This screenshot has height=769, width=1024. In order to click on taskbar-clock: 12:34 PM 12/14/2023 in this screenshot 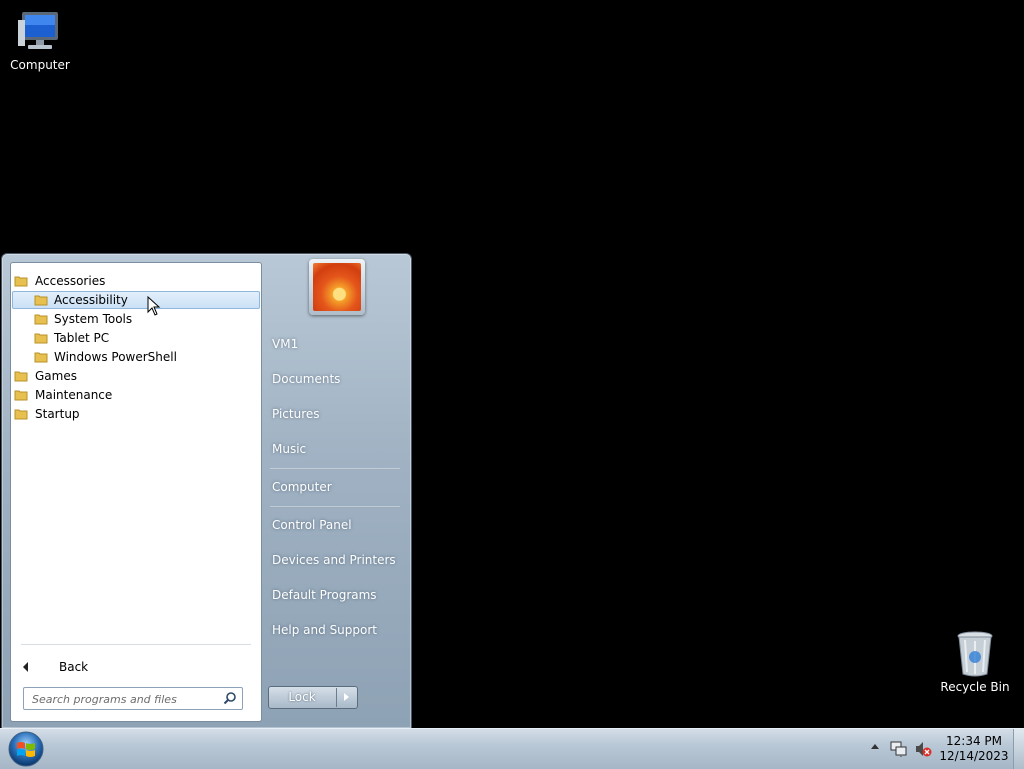, I will do `click(974, 749)`.